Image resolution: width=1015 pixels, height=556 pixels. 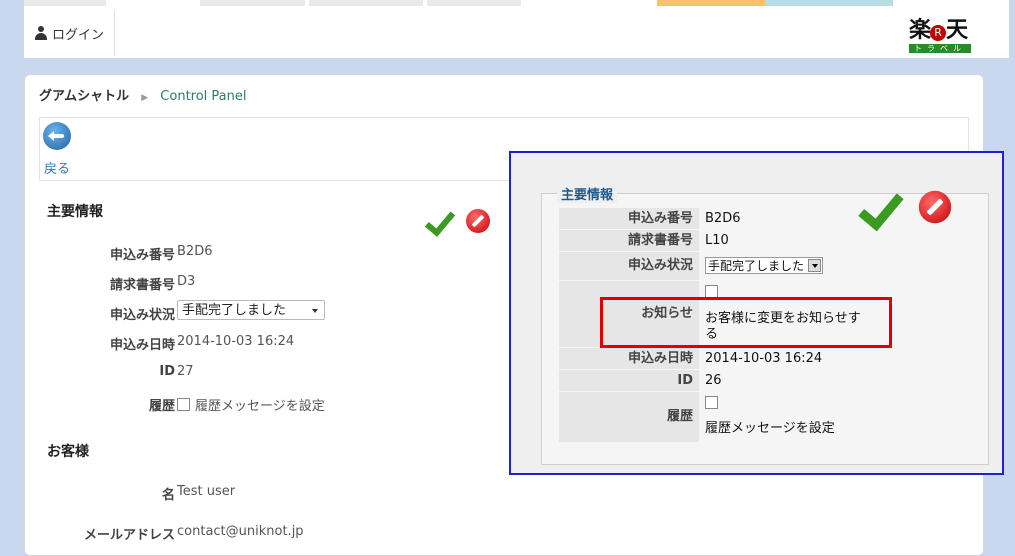 I want to click on highlight-box, so click(x=746, y=322).